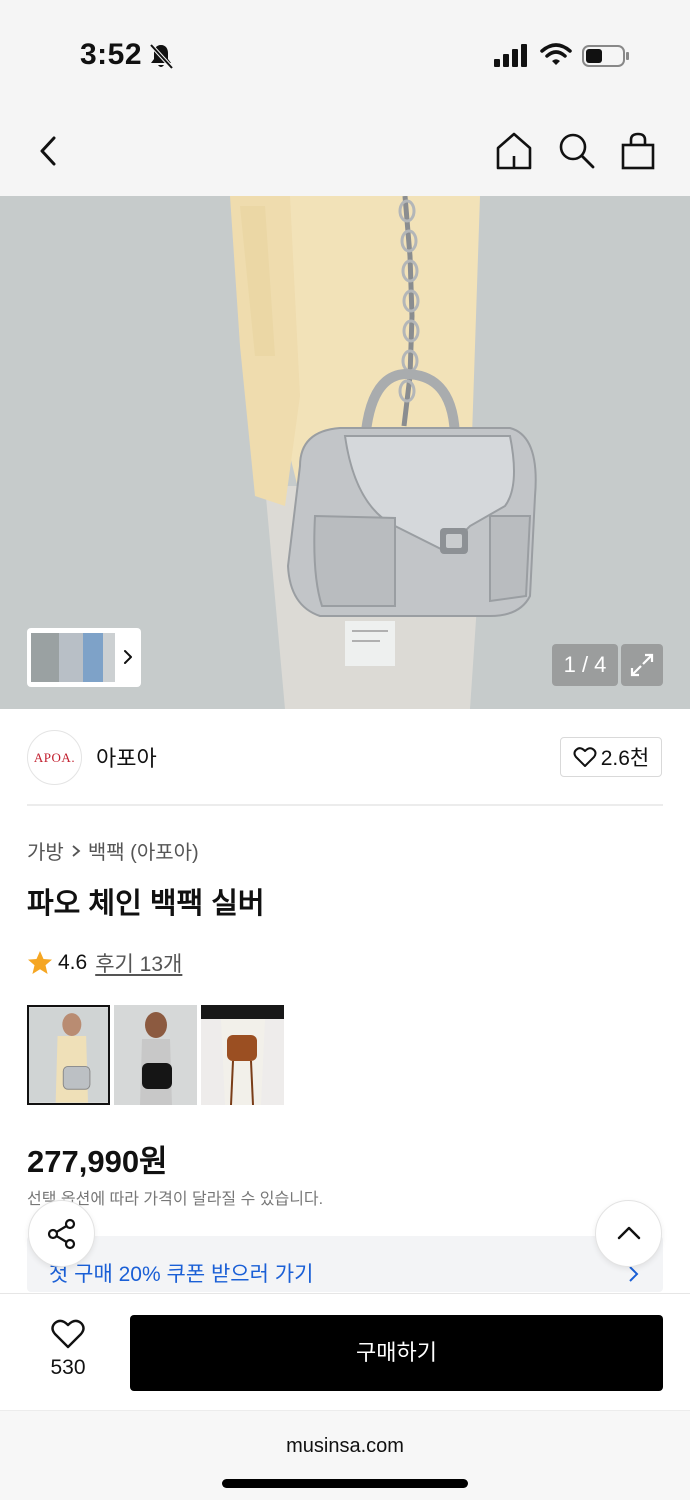 The width and height of the screenshot is (690, 1500). Describe the element at coordinates (585, 665) in the screenshot. I see `gallery-page-counter: 1 / 4` at that location.